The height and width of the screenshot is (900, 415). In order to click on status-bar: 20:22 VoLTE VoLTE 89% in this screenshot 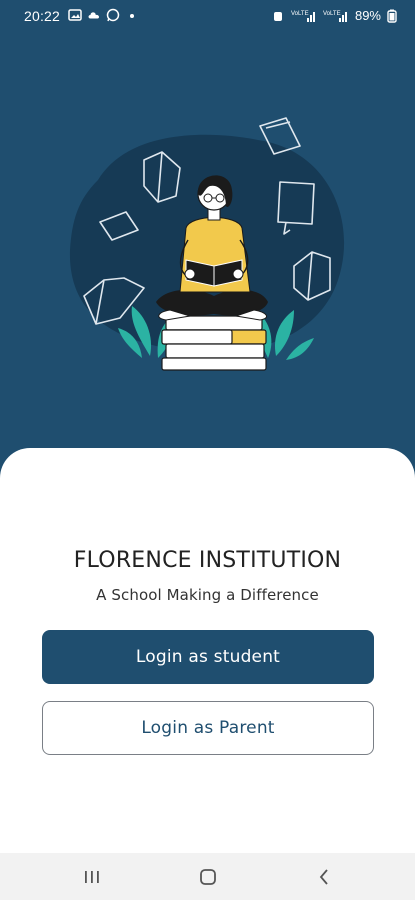, I will do `click(207, 17)`.